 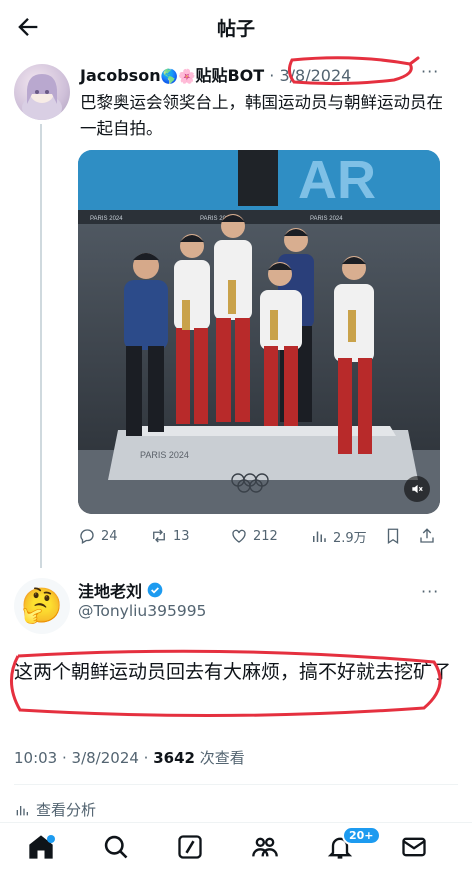 I want to click on bookmark-icon, so click(x=393, y=536).